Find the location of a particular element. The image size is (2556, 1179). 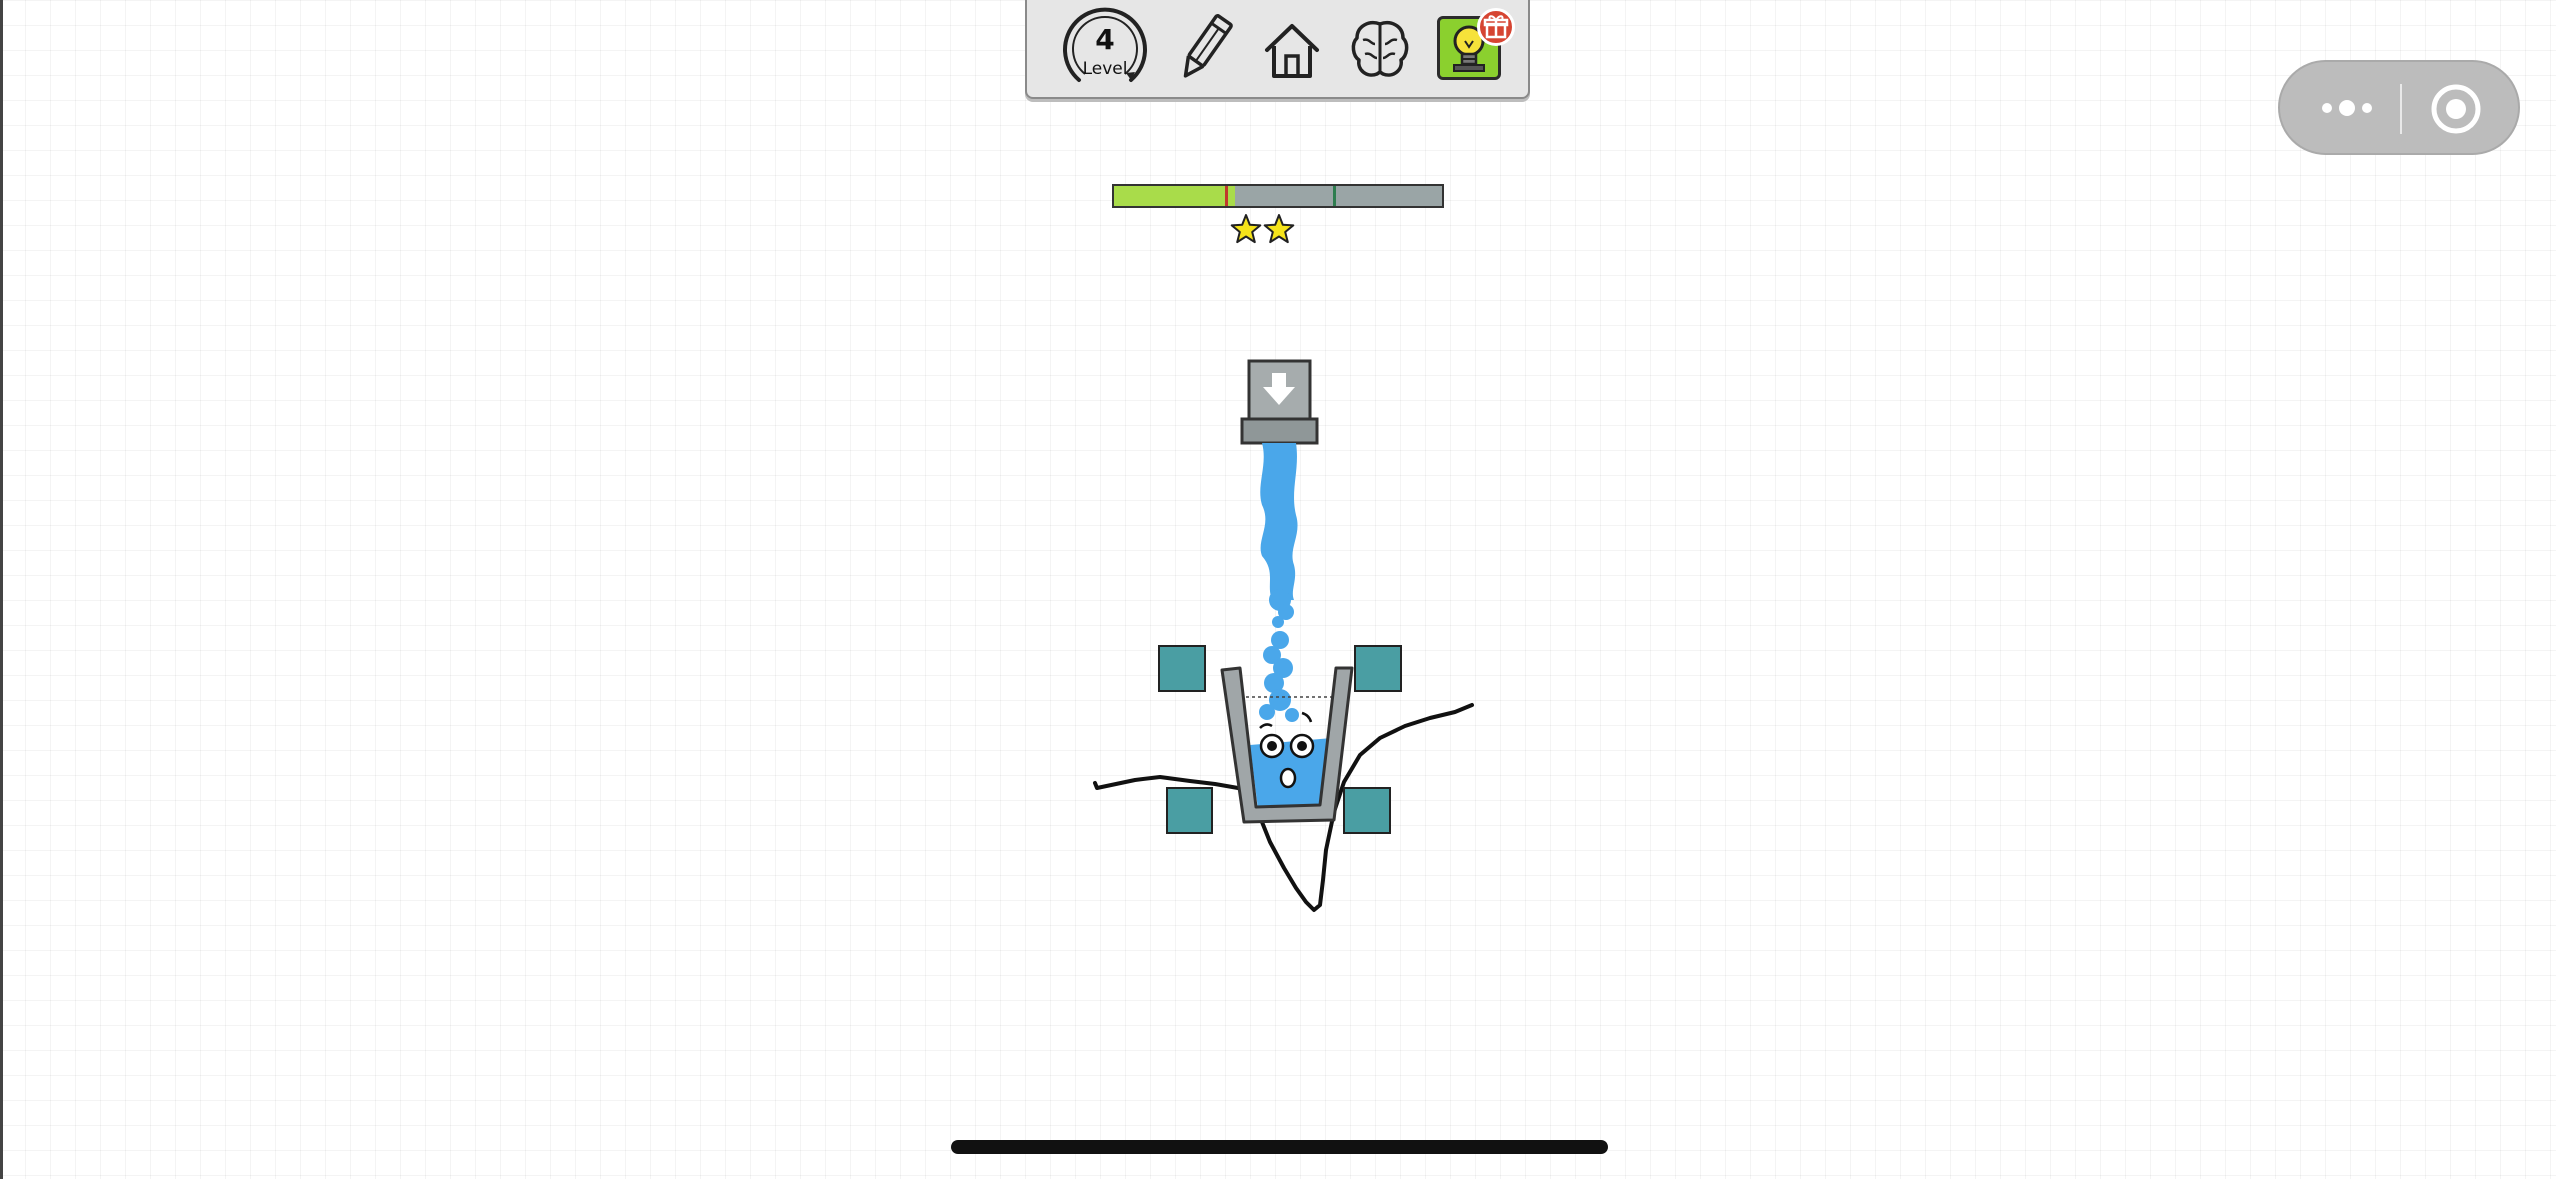

glass-character is located at coordinates (1287, 745).